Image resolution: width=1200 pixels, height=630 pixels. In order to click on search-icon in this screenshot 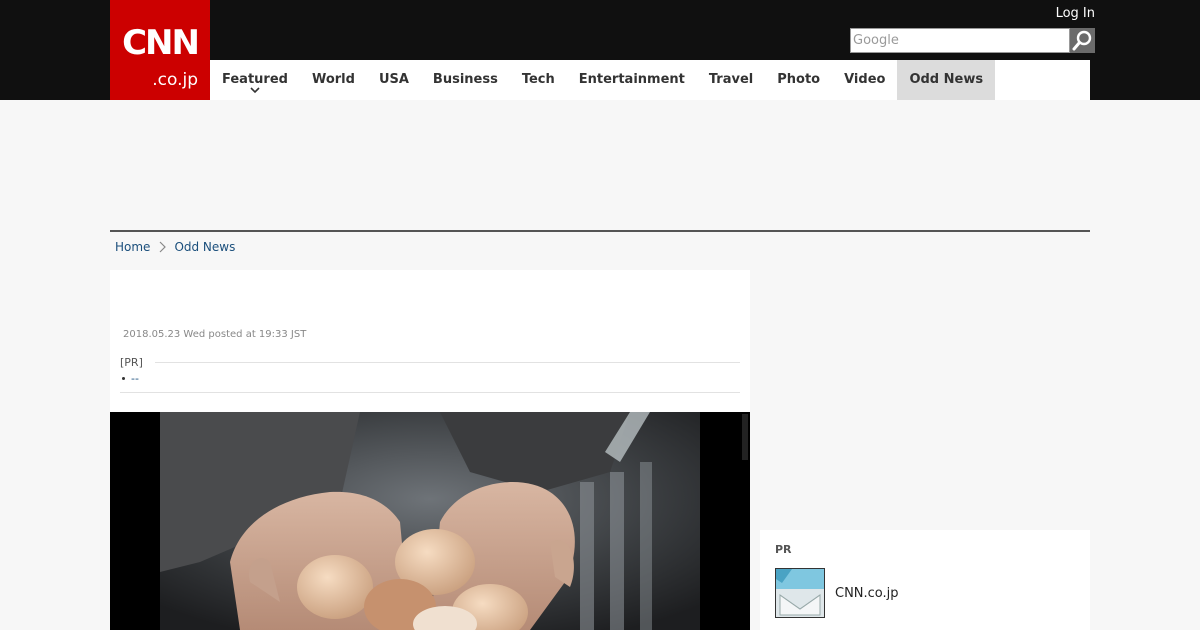, I will do `click(1082, 40)`.